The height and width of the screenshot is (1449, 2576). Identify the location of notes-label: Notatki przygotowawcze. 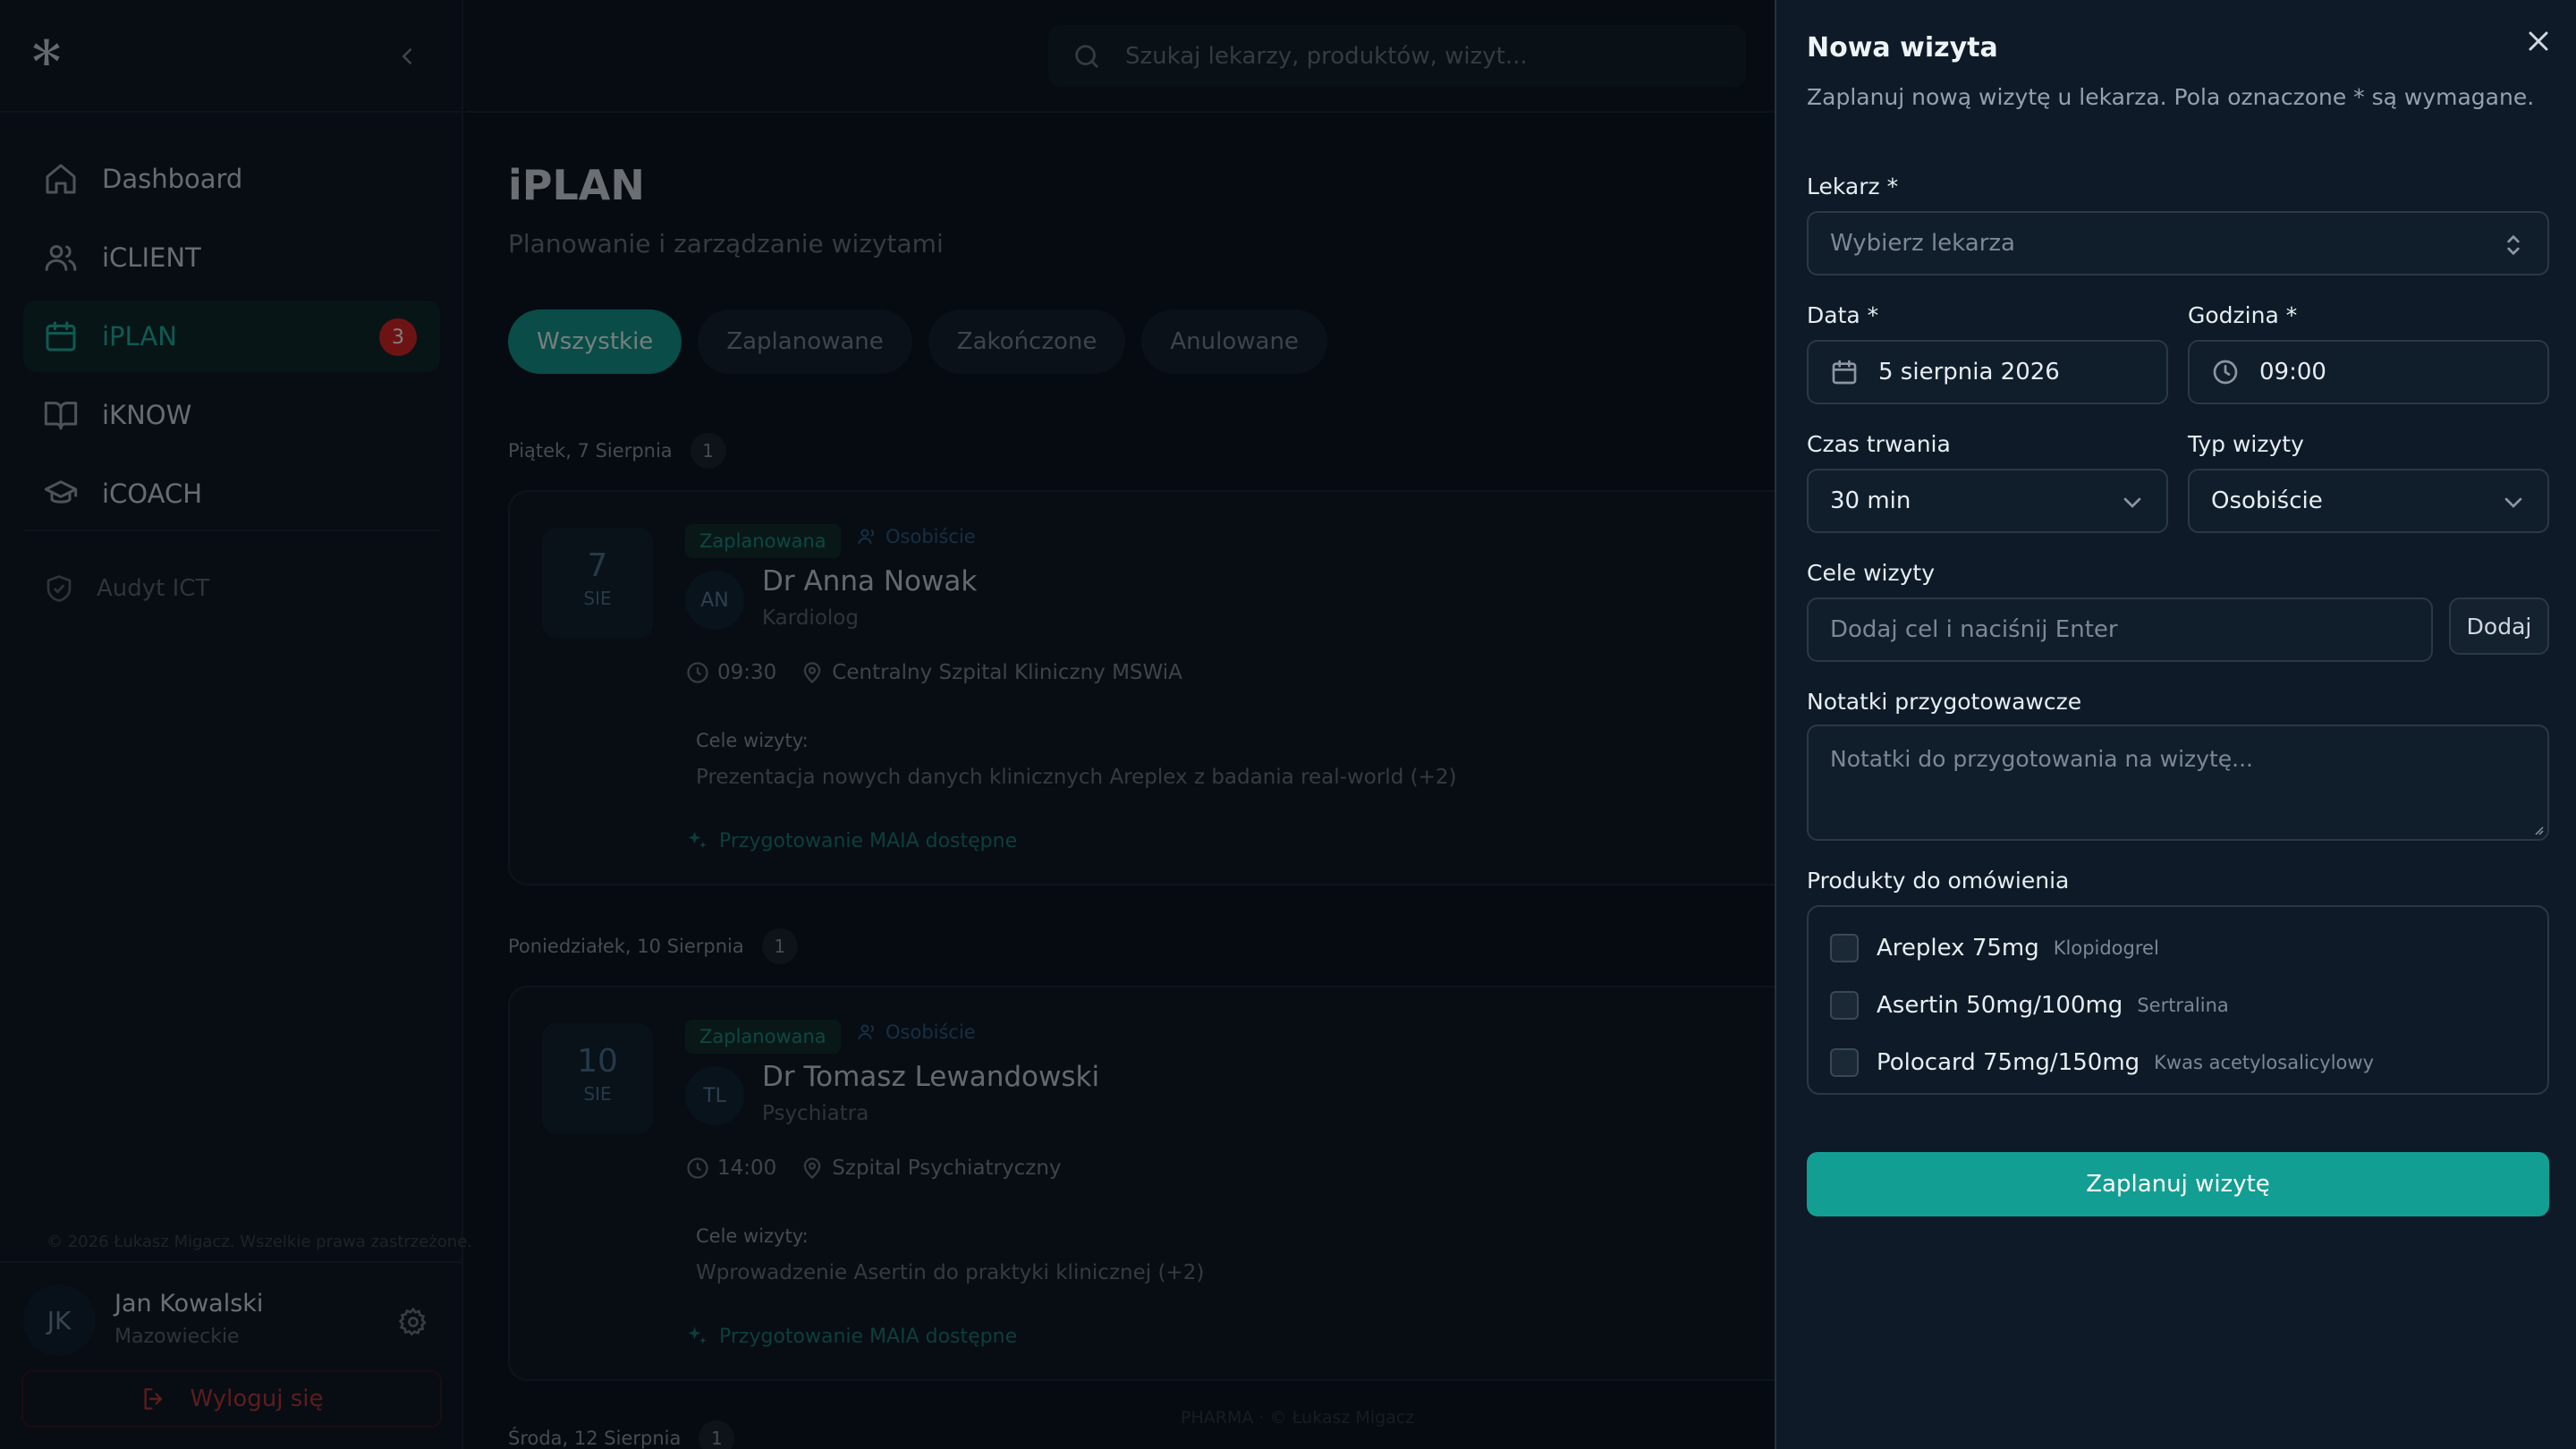
(1944, 702).